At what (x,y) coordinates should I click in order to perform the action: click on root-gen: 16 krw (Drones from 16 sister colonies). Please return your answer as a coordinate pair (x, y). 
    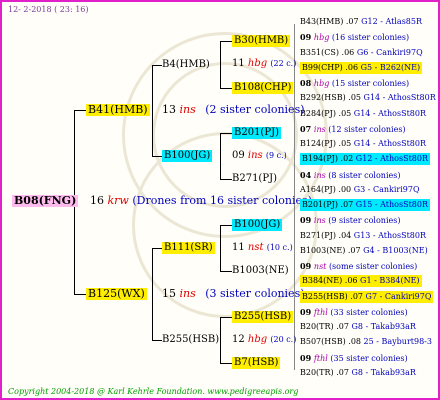
    Looking at the image, I should click on (201, 201).